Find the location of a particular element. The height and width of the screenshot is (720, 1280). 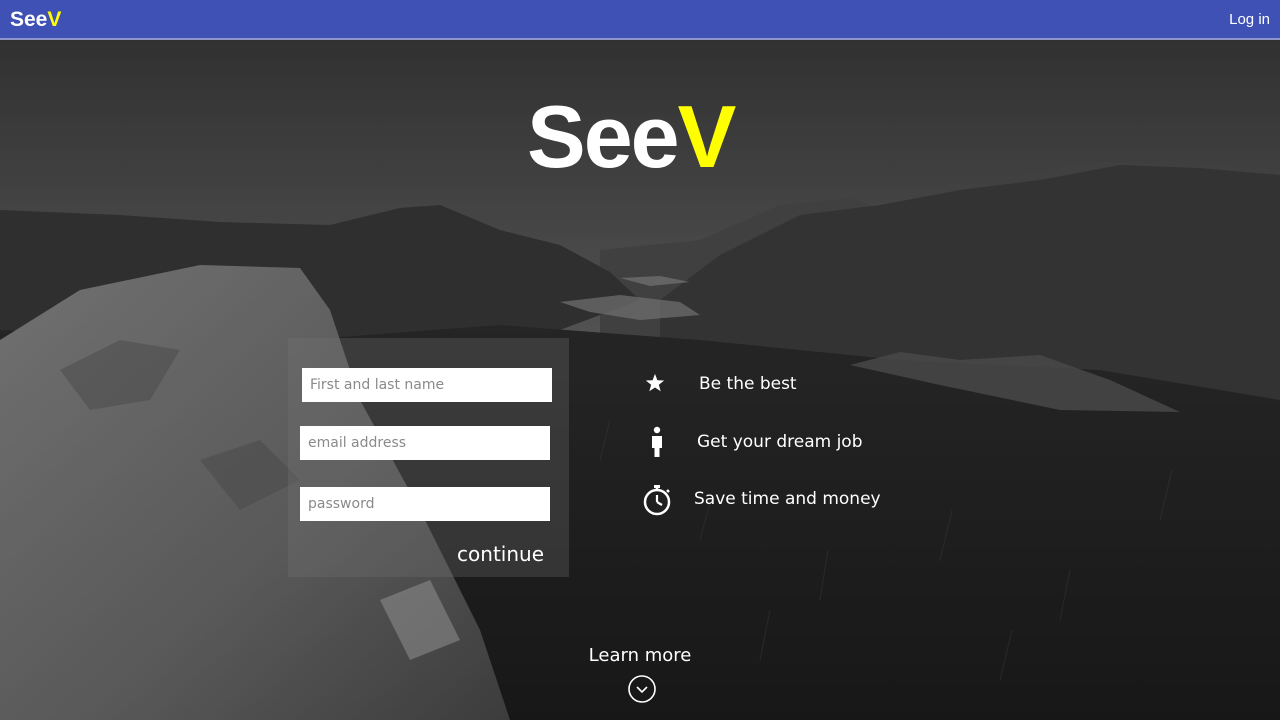

feature-item-best: Be the best is located at coordinates (740, 385).